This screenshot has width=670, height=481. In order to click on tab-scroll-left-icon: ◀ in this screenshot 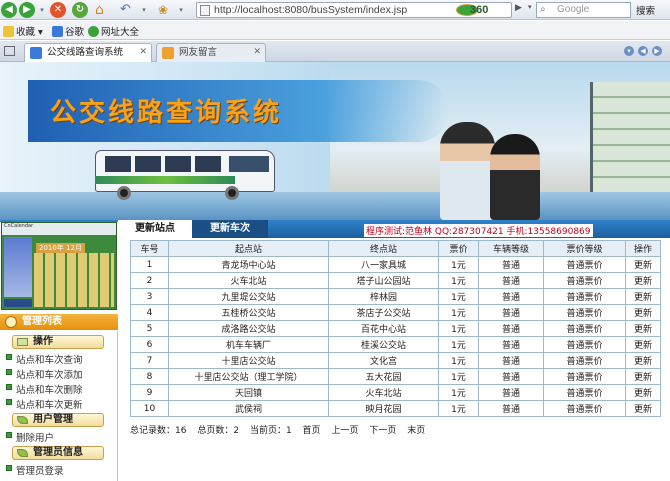, I will do `click(643, 51)`.